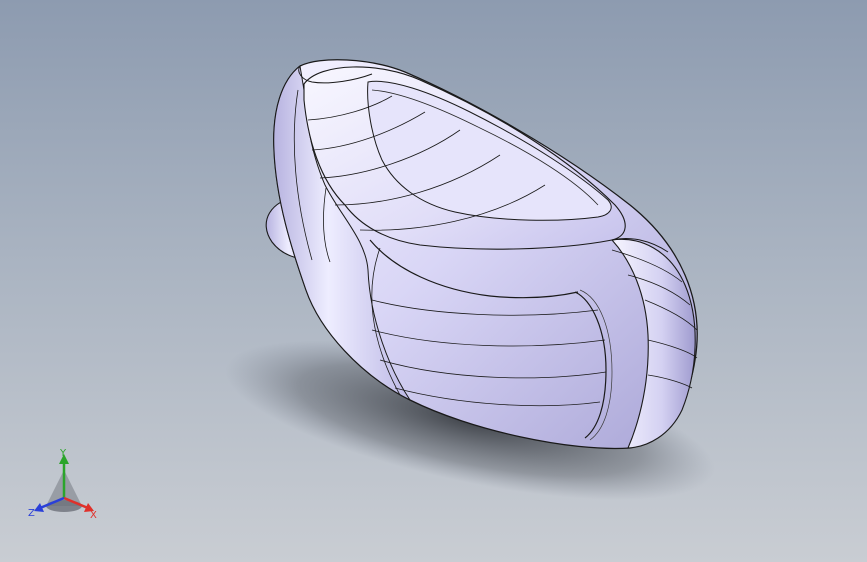 This screenshot has height=562, width=867. Describe the element at coordinates (93, 515) in the screenshot. I see `x-axis-label: X` at that location.